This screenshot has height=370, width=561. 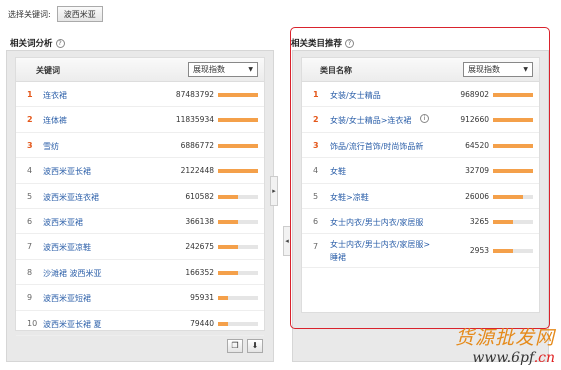 What do you see at coordinates (32, 323) in the screenshot?
I see `rank-number: 10` at bounding box center [32, 323].